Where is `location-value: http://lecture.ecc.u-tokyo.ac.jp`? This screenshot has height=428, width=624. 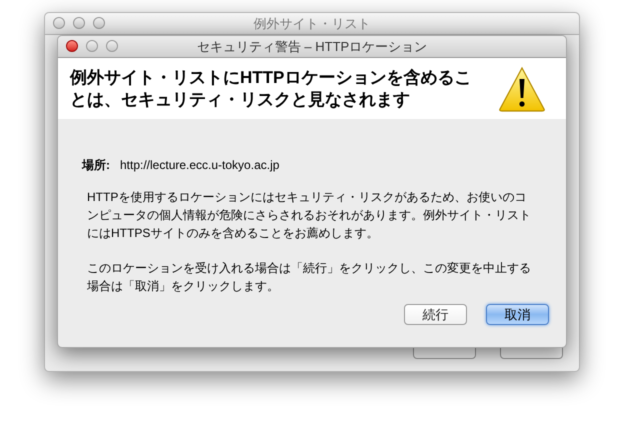
location-value: http://lecture.ecc.u-tokyo.ac.jp is located at coordinates (200, 165).